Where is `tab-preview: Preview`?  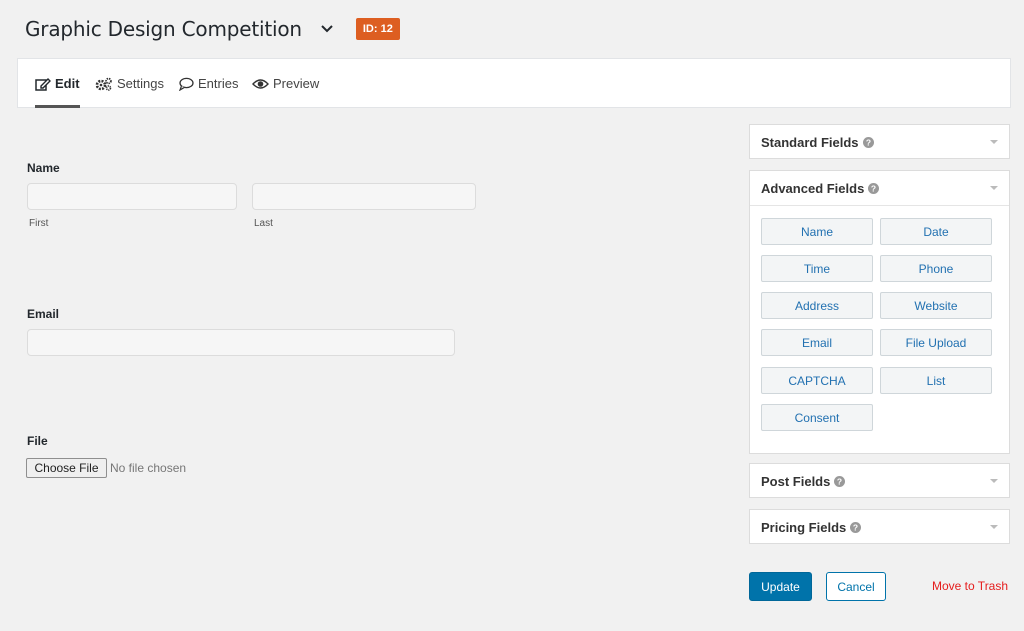
tab-preview: Preview is located at coordinates (285, 83).